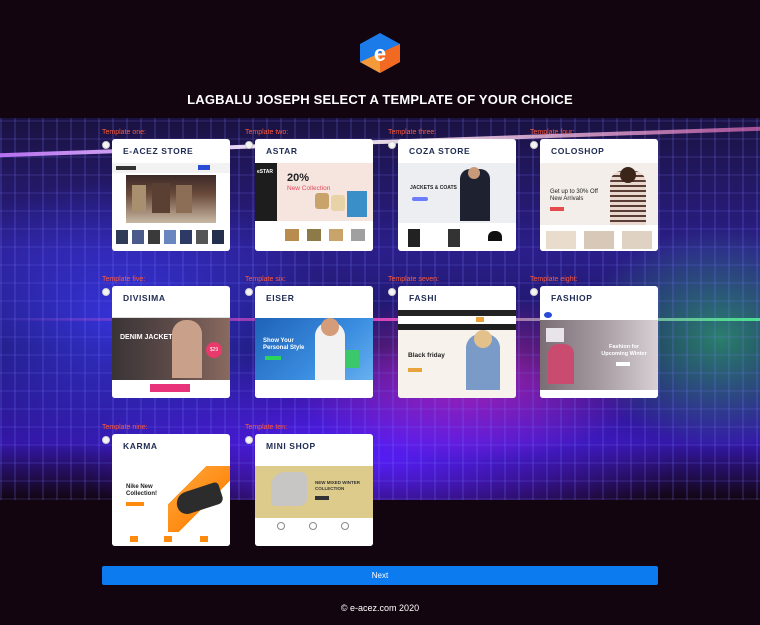 The width and height of the screenshot is (760, 625). What do you see at coordinates (440, 151) in the screenshot?
I see `template-name: COZA STORE` at bounding box center [440, 151].